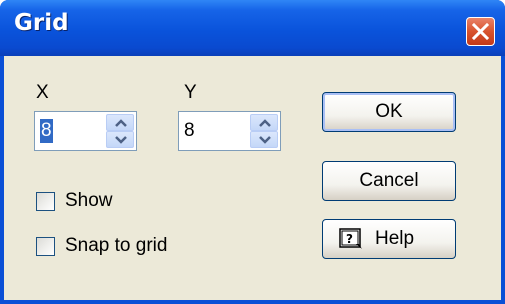 The width and height of the screenshot is (505, 304). What do you see at coordinates (41, 23) in the screenshot?
I see `window-title: Grid` at bounding box center [41, 23].